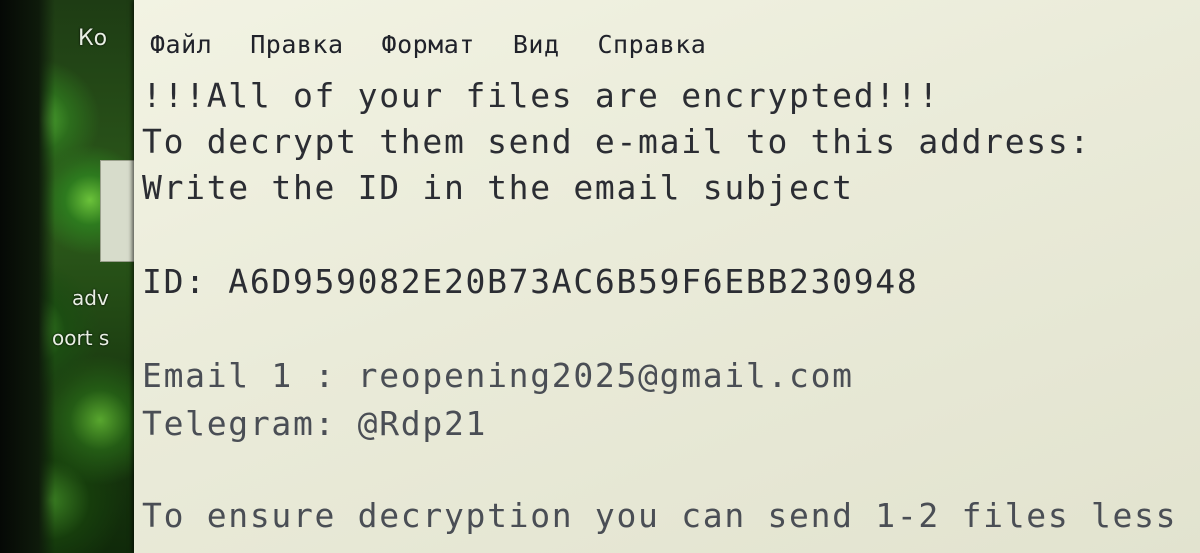  I want to click on desktop-icon, so click(118, 211).